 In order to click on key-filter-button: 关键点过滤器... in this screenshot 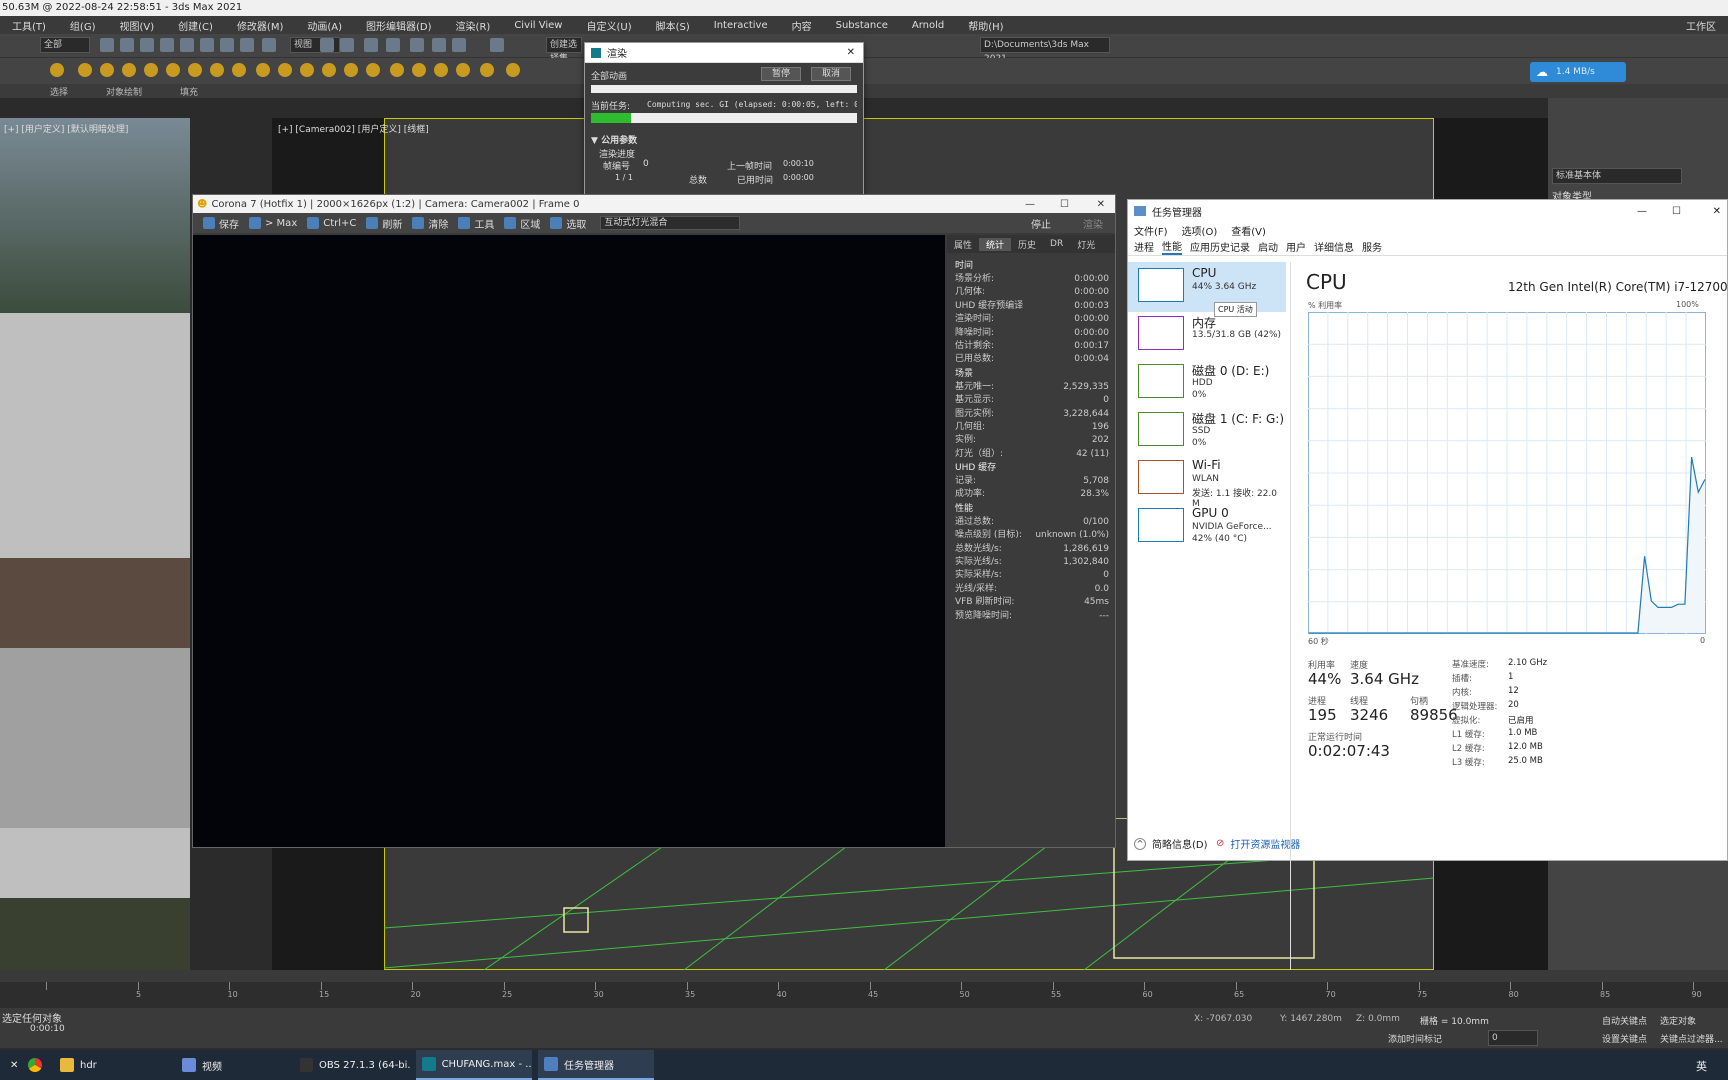, I will do `click(1691, 1038)`.